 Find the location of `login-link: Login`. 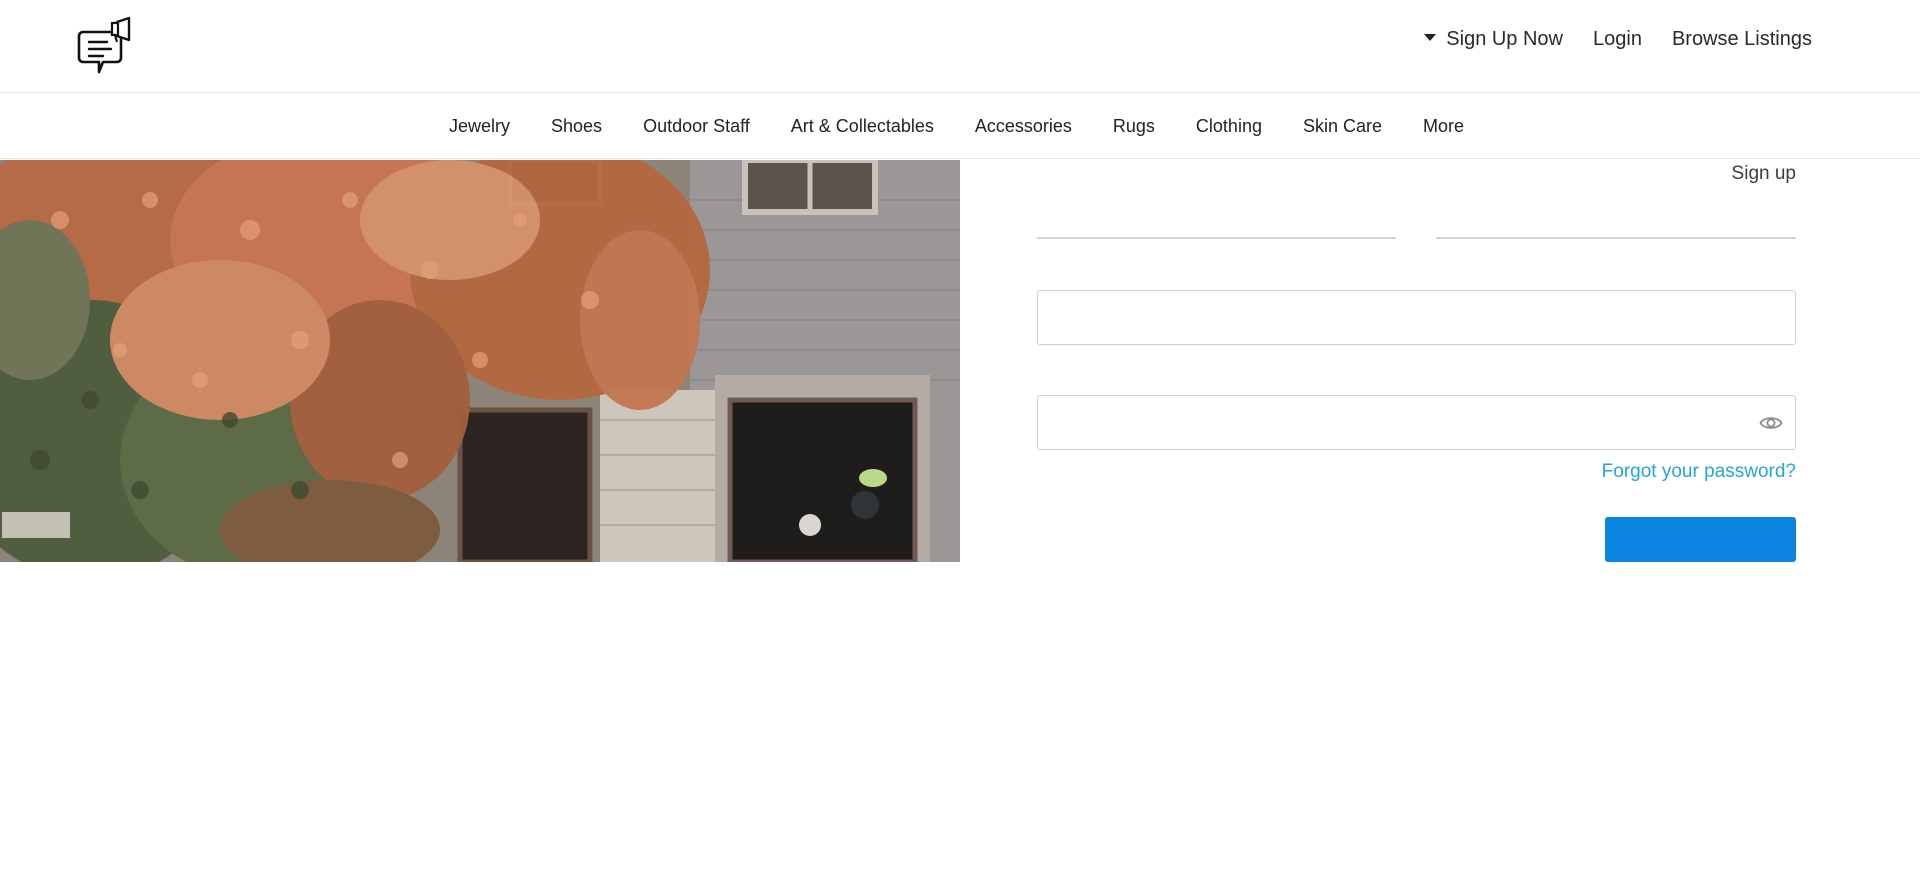

login-link: Login is located at coordinates (1617, 39).